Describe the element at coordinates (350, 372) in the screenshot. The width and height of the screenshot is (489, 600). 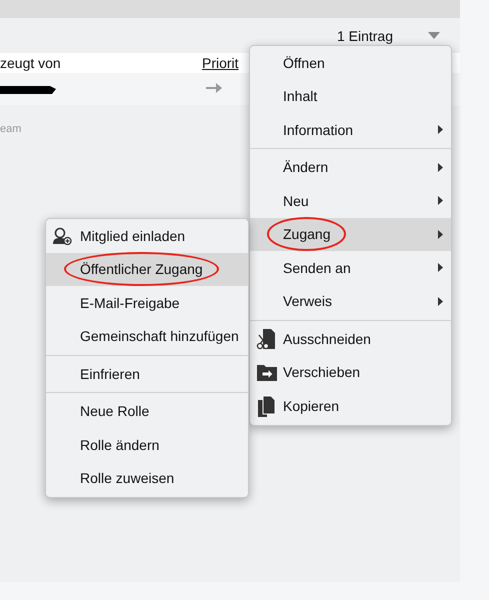
I see `menu-item: Verschieben` at that location.